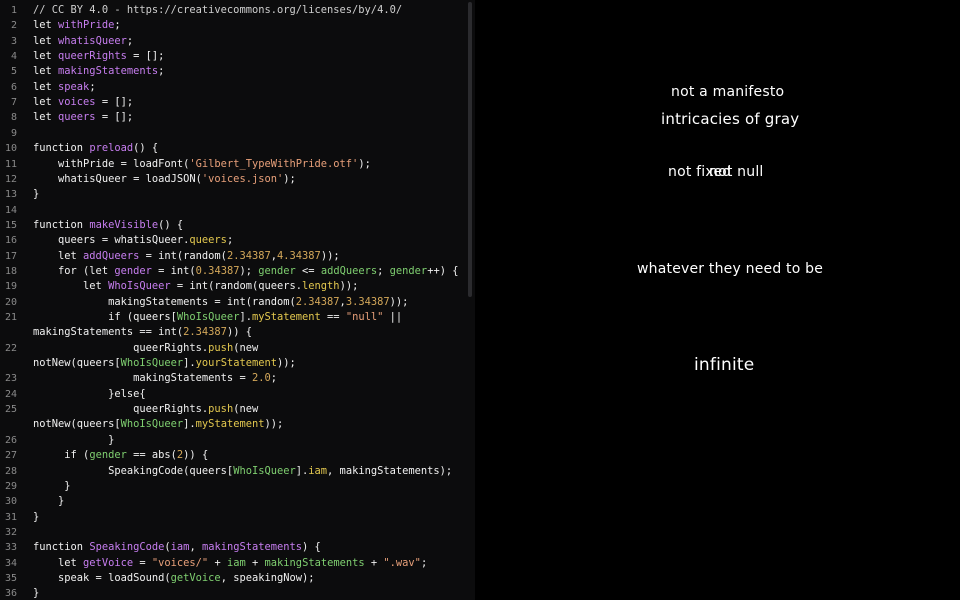  Describe the element at coordinates (10, 317) in the screenshot. I see `line-number: 21` at that location.